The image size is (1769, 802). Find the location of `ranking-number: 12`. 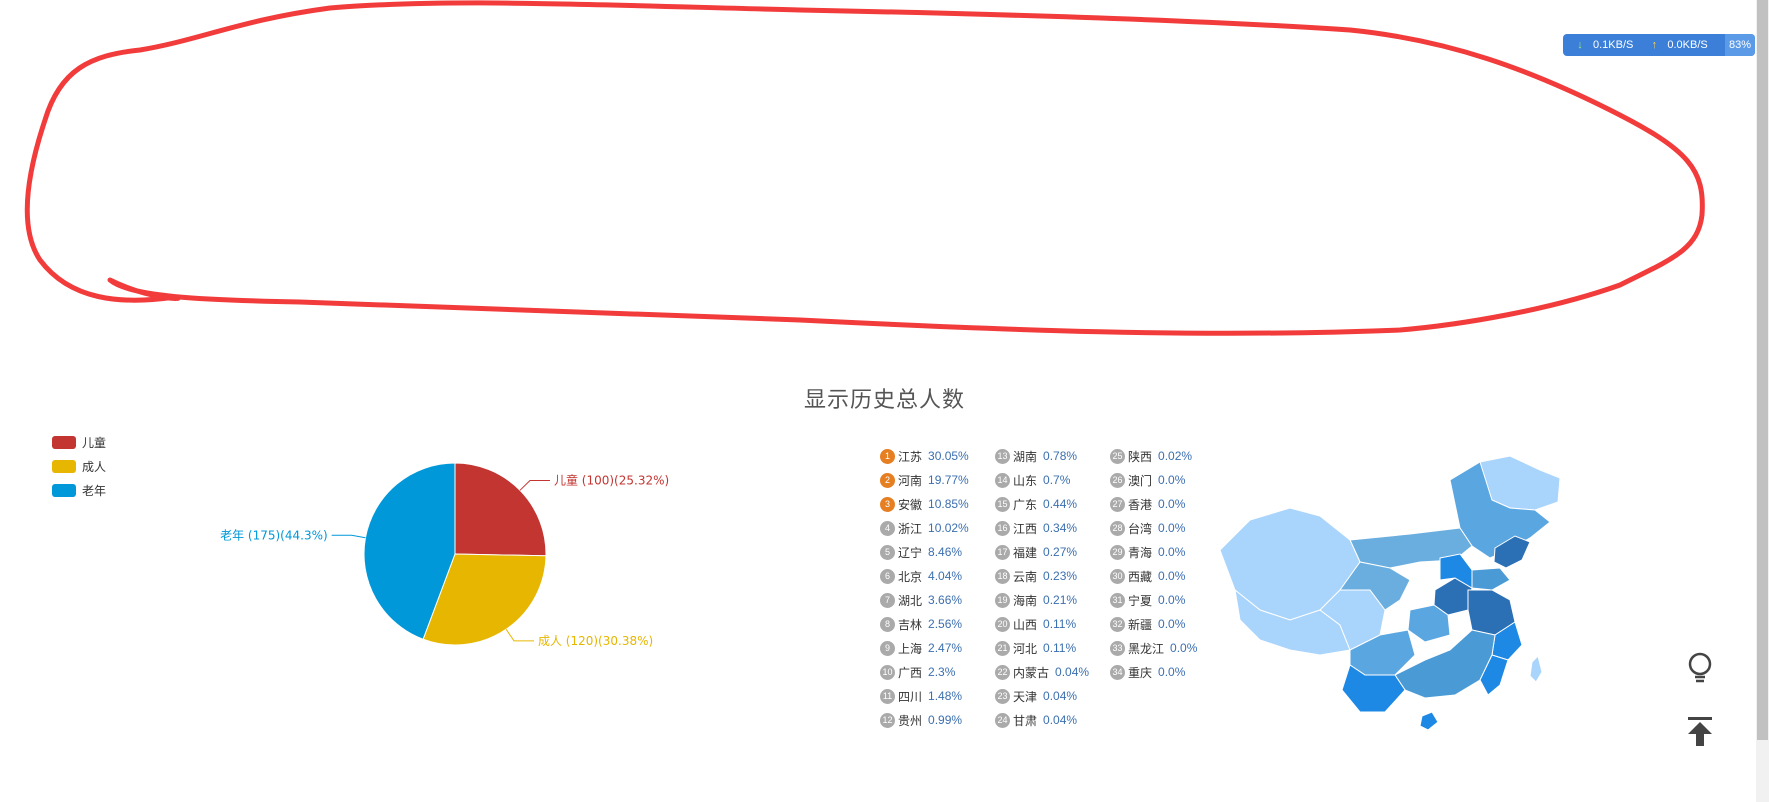

ranking-number: 12 is located at coordinates (887, 720).